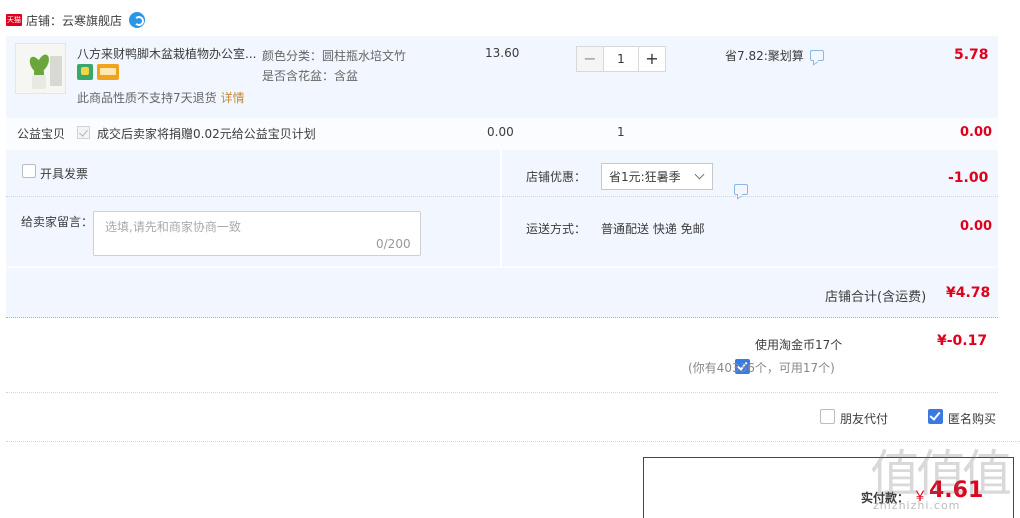 This screenshot has width=1020, height=518. Describe the element at coordinates (971, 55) in the screenshot. I see `item-subtotal: 5.78` at that location.